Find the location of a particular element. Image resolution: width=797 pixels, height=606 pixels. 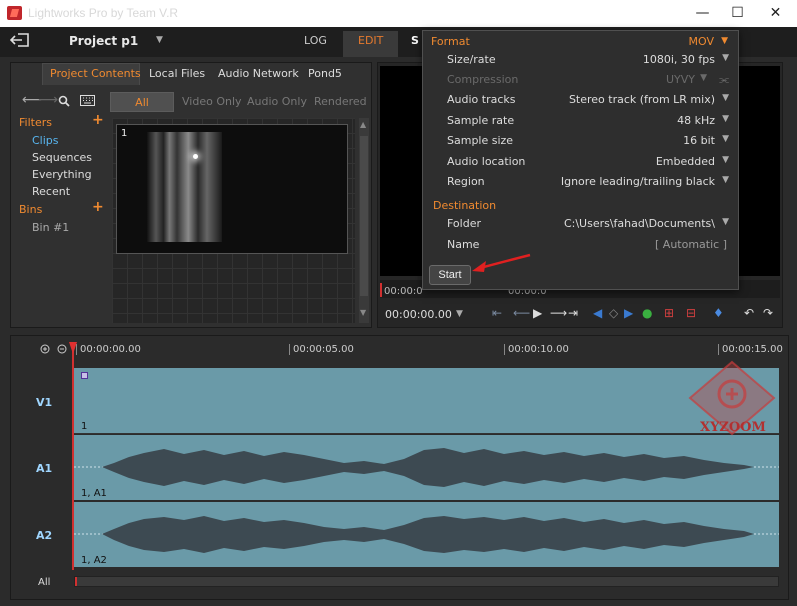

sidebar-item-clips: Clips is located at coordinates (45, 140).